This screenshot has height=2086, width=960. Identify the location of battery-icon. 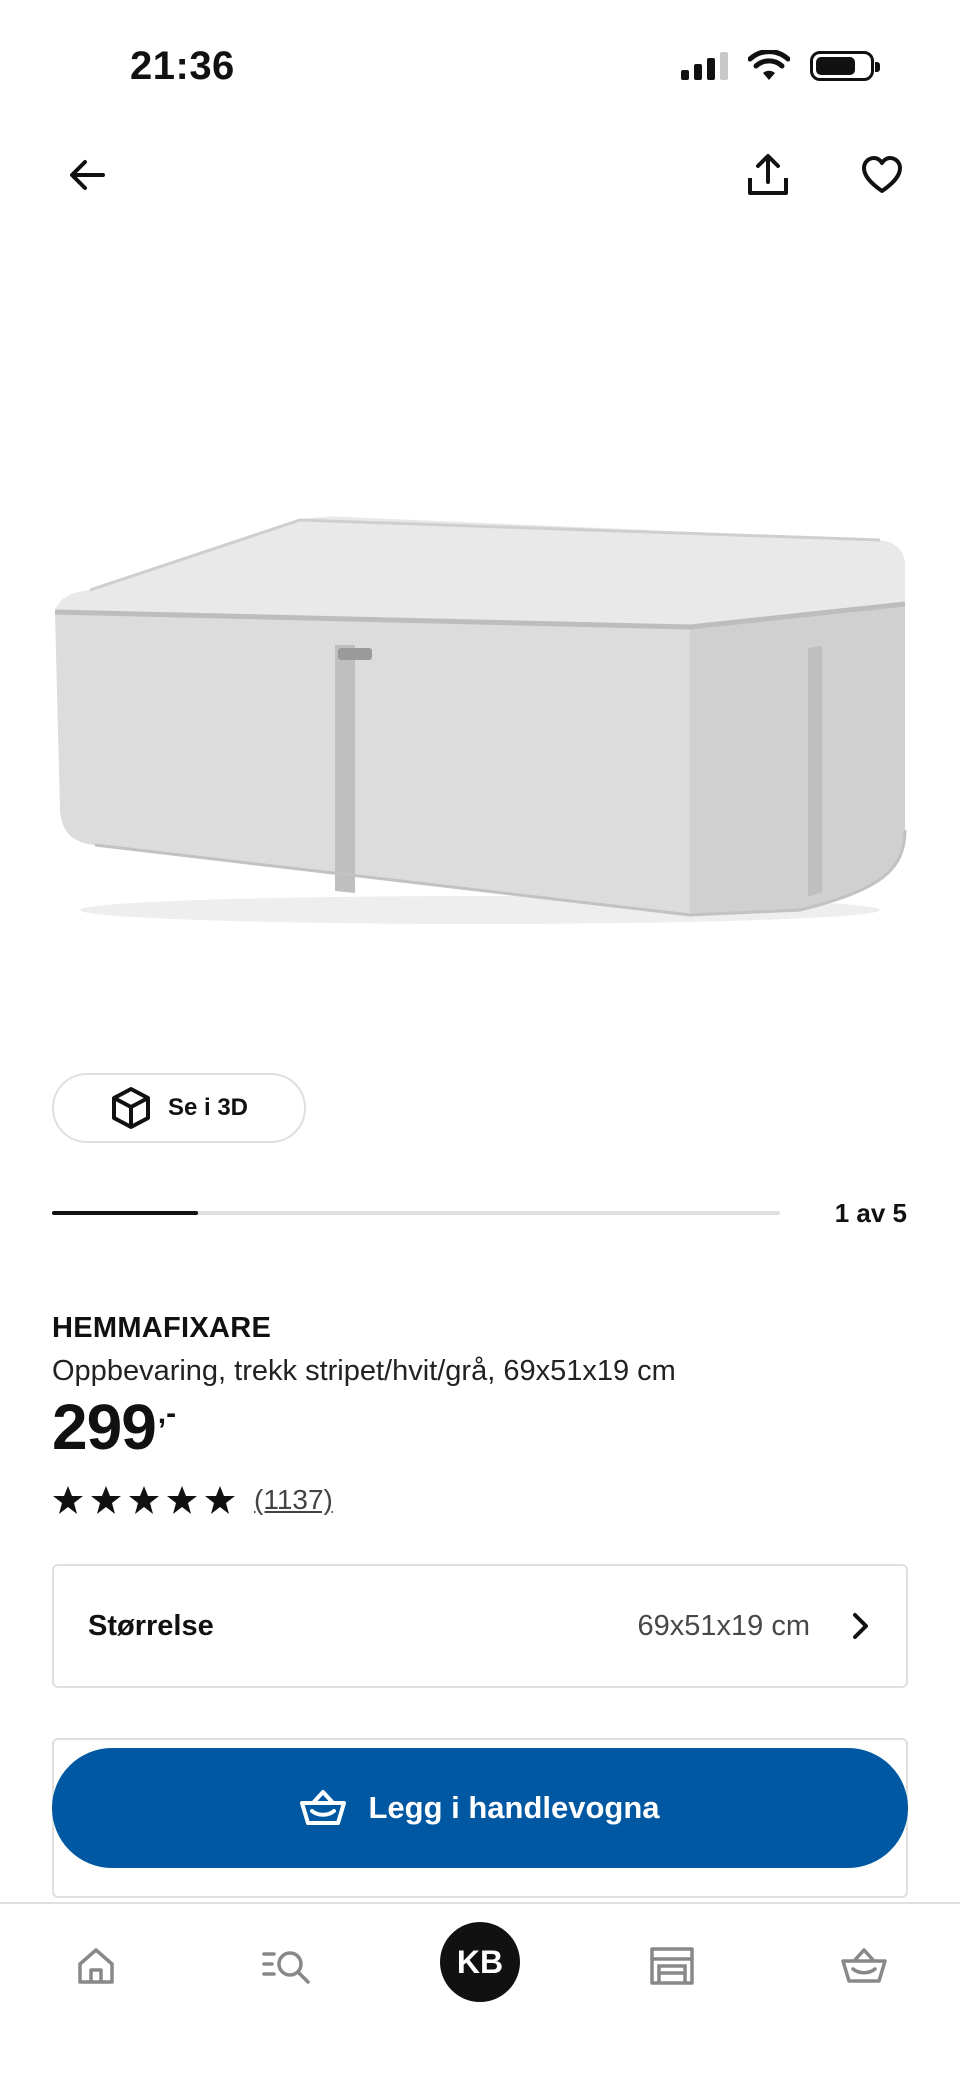
(845, 66).